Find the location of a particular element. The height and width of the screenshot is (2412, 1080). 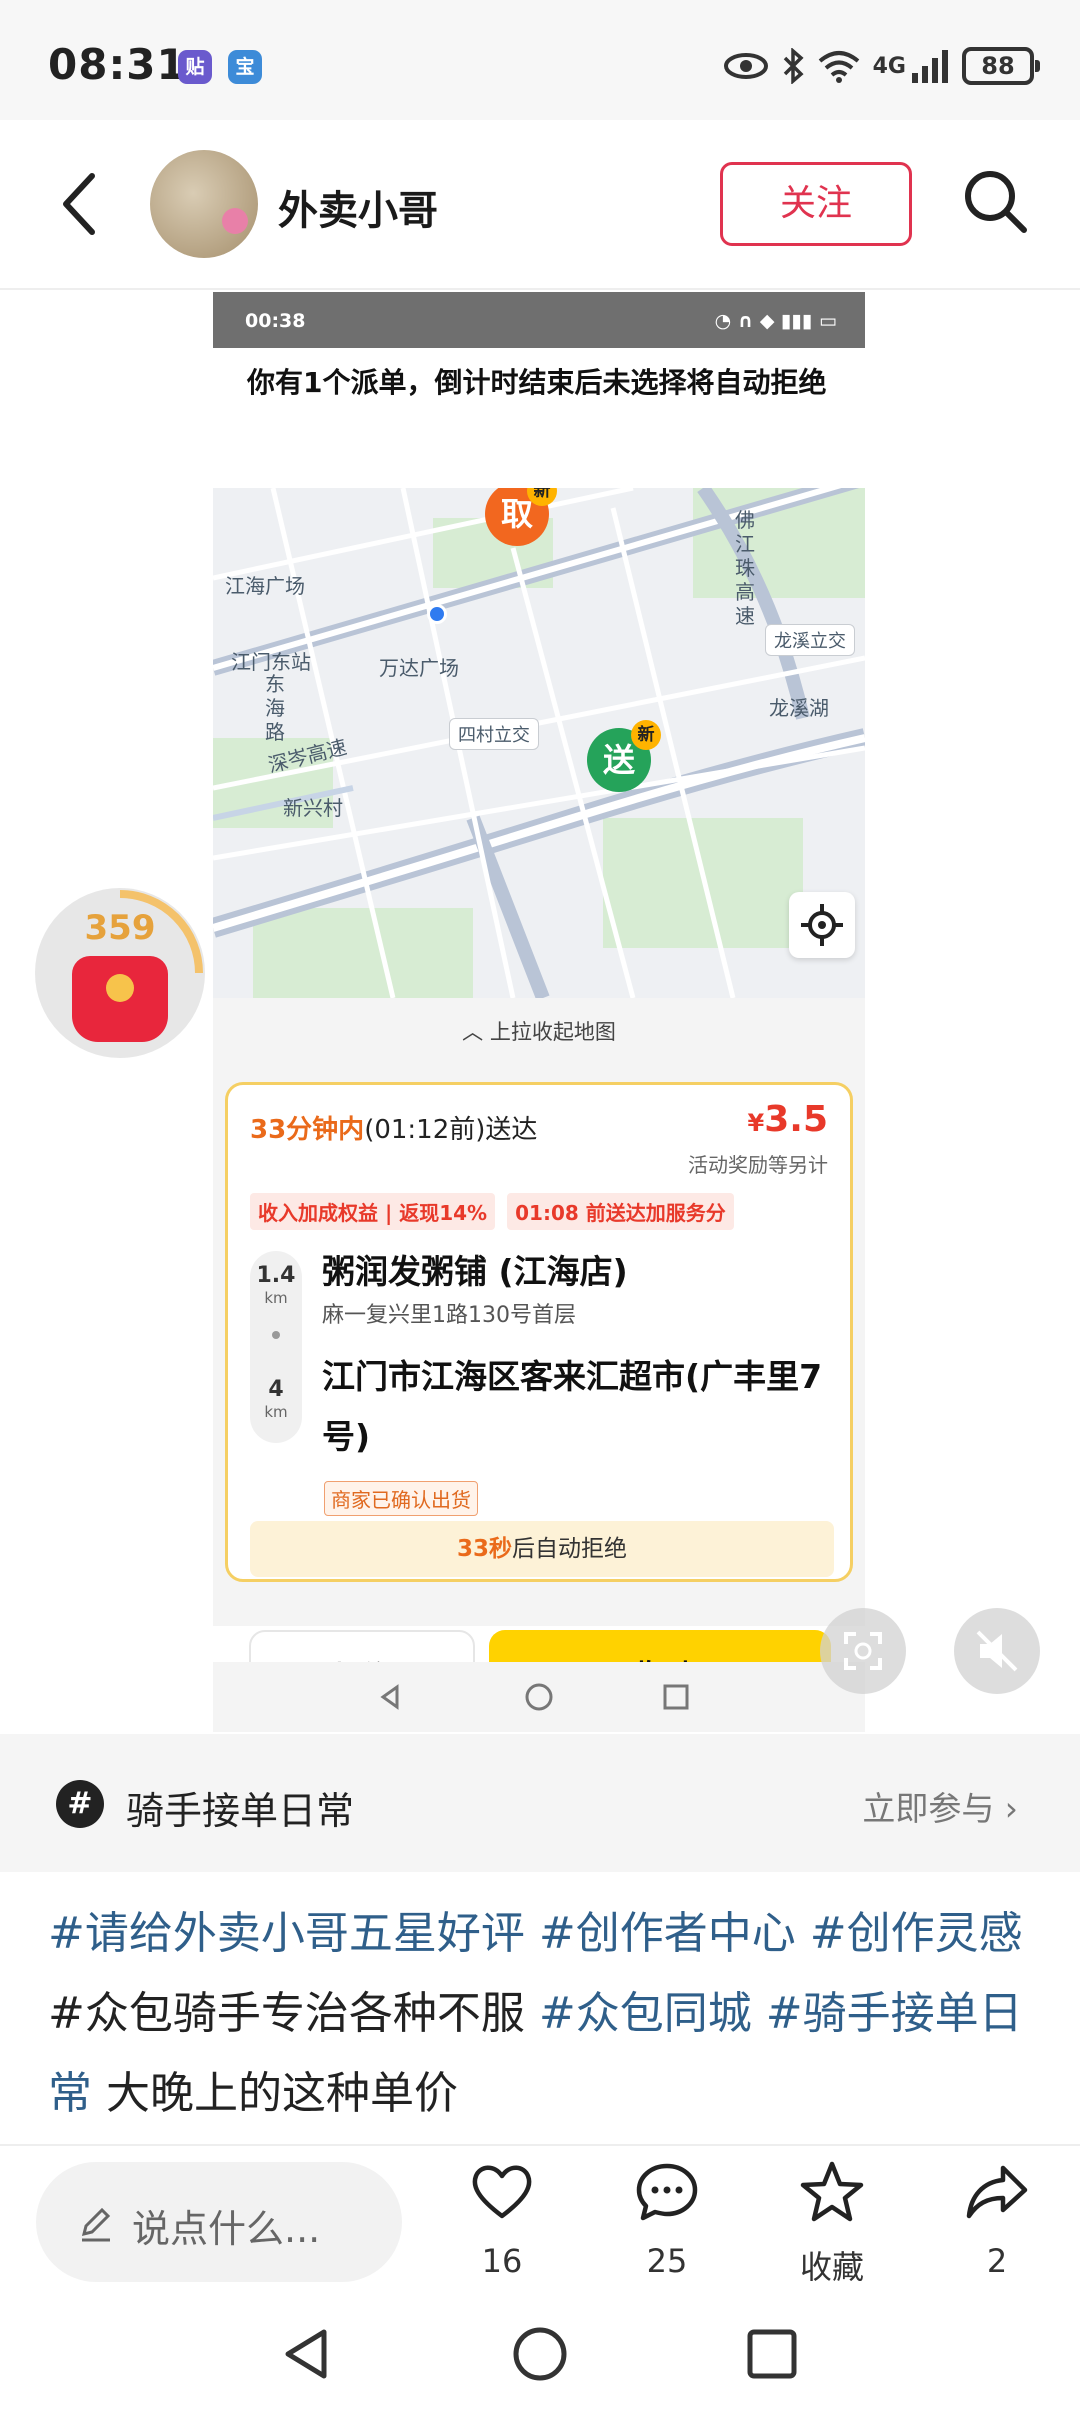

delivery-deadline: (01:12前)送达 is located at coordinates (451, 1130).